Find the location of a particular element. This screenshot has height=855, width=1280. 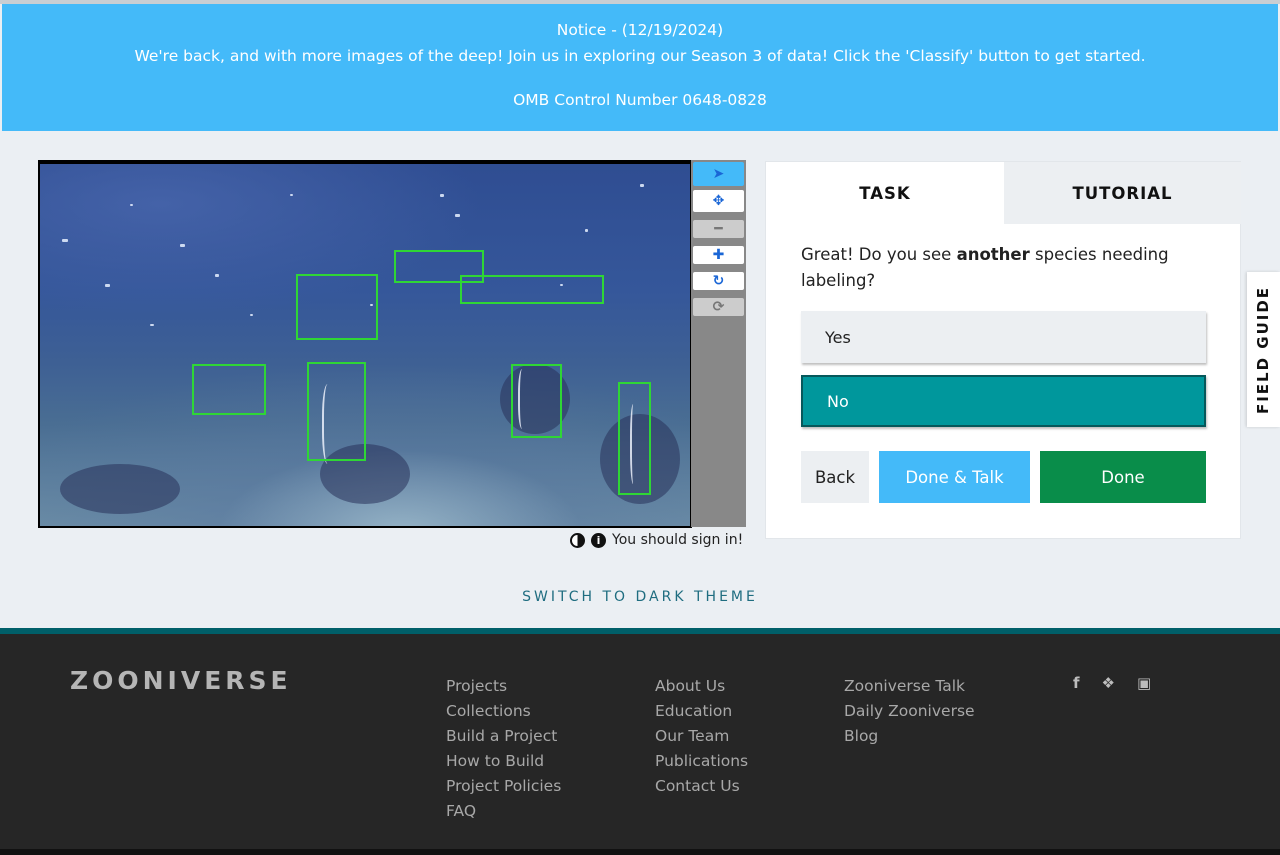

footer-column-talk: Zooniverse Talk Daily Zooniverse Blog is located at coordinates (909, 711).